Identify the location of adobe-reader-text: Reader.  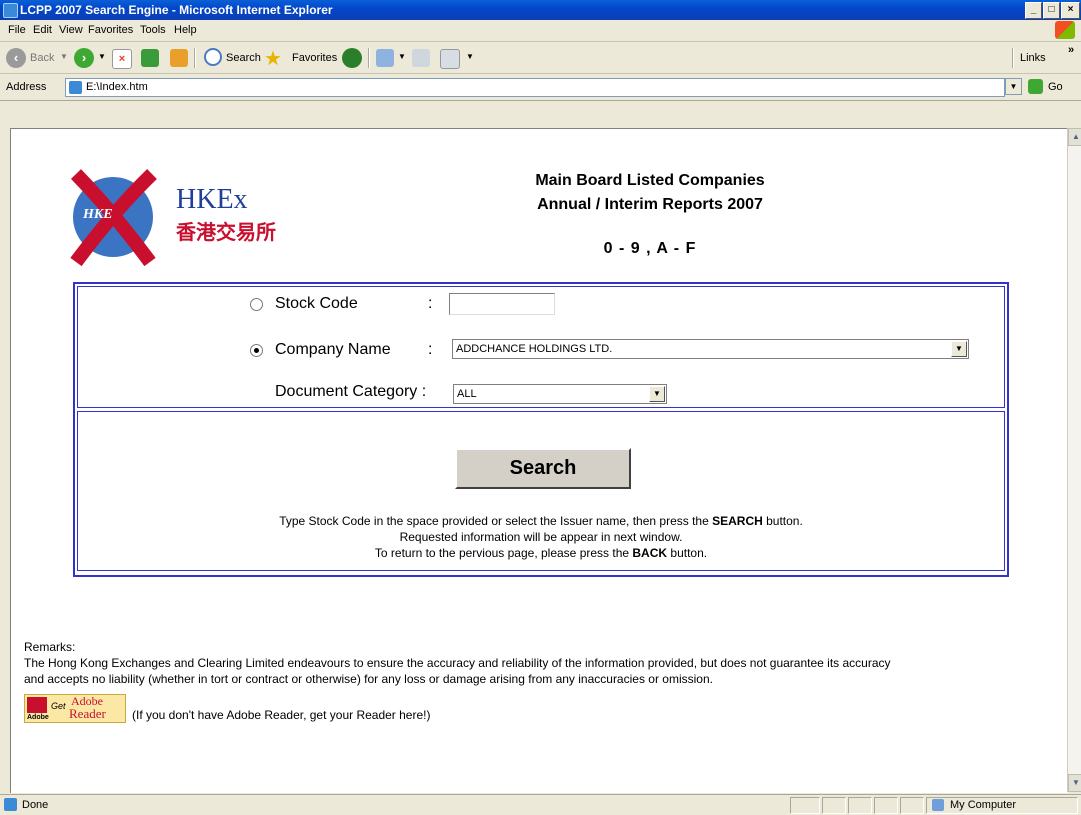
(87, 713).